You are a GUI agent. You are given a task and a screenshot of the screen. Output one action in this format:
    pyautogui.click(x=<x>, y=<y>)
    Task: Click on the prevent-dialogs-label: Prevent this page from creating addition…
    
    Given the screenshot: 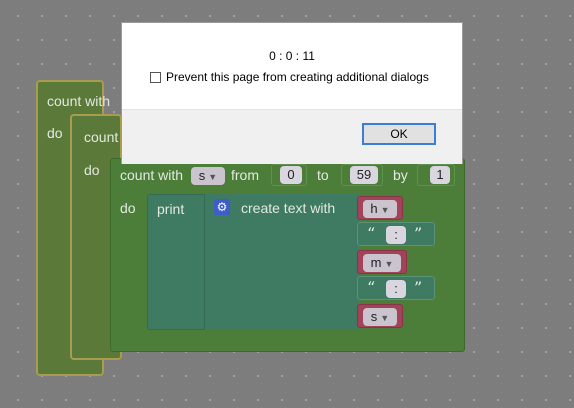 What is the action you would take?
    pyautogui.click(x=297, y=77)
    